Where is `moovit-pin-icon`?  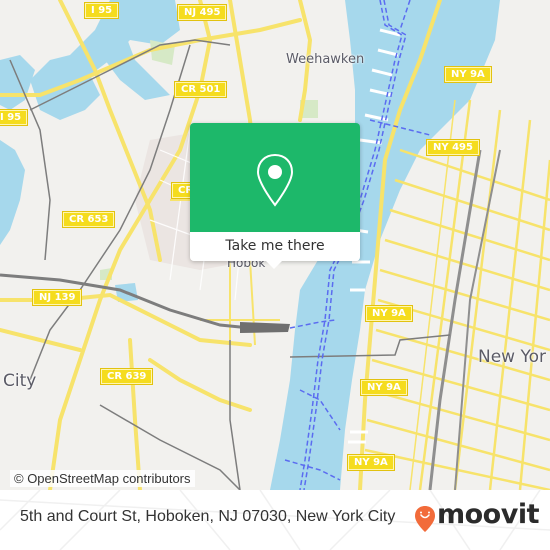
moovit-pin-icon is located at coordinates (425, 519).